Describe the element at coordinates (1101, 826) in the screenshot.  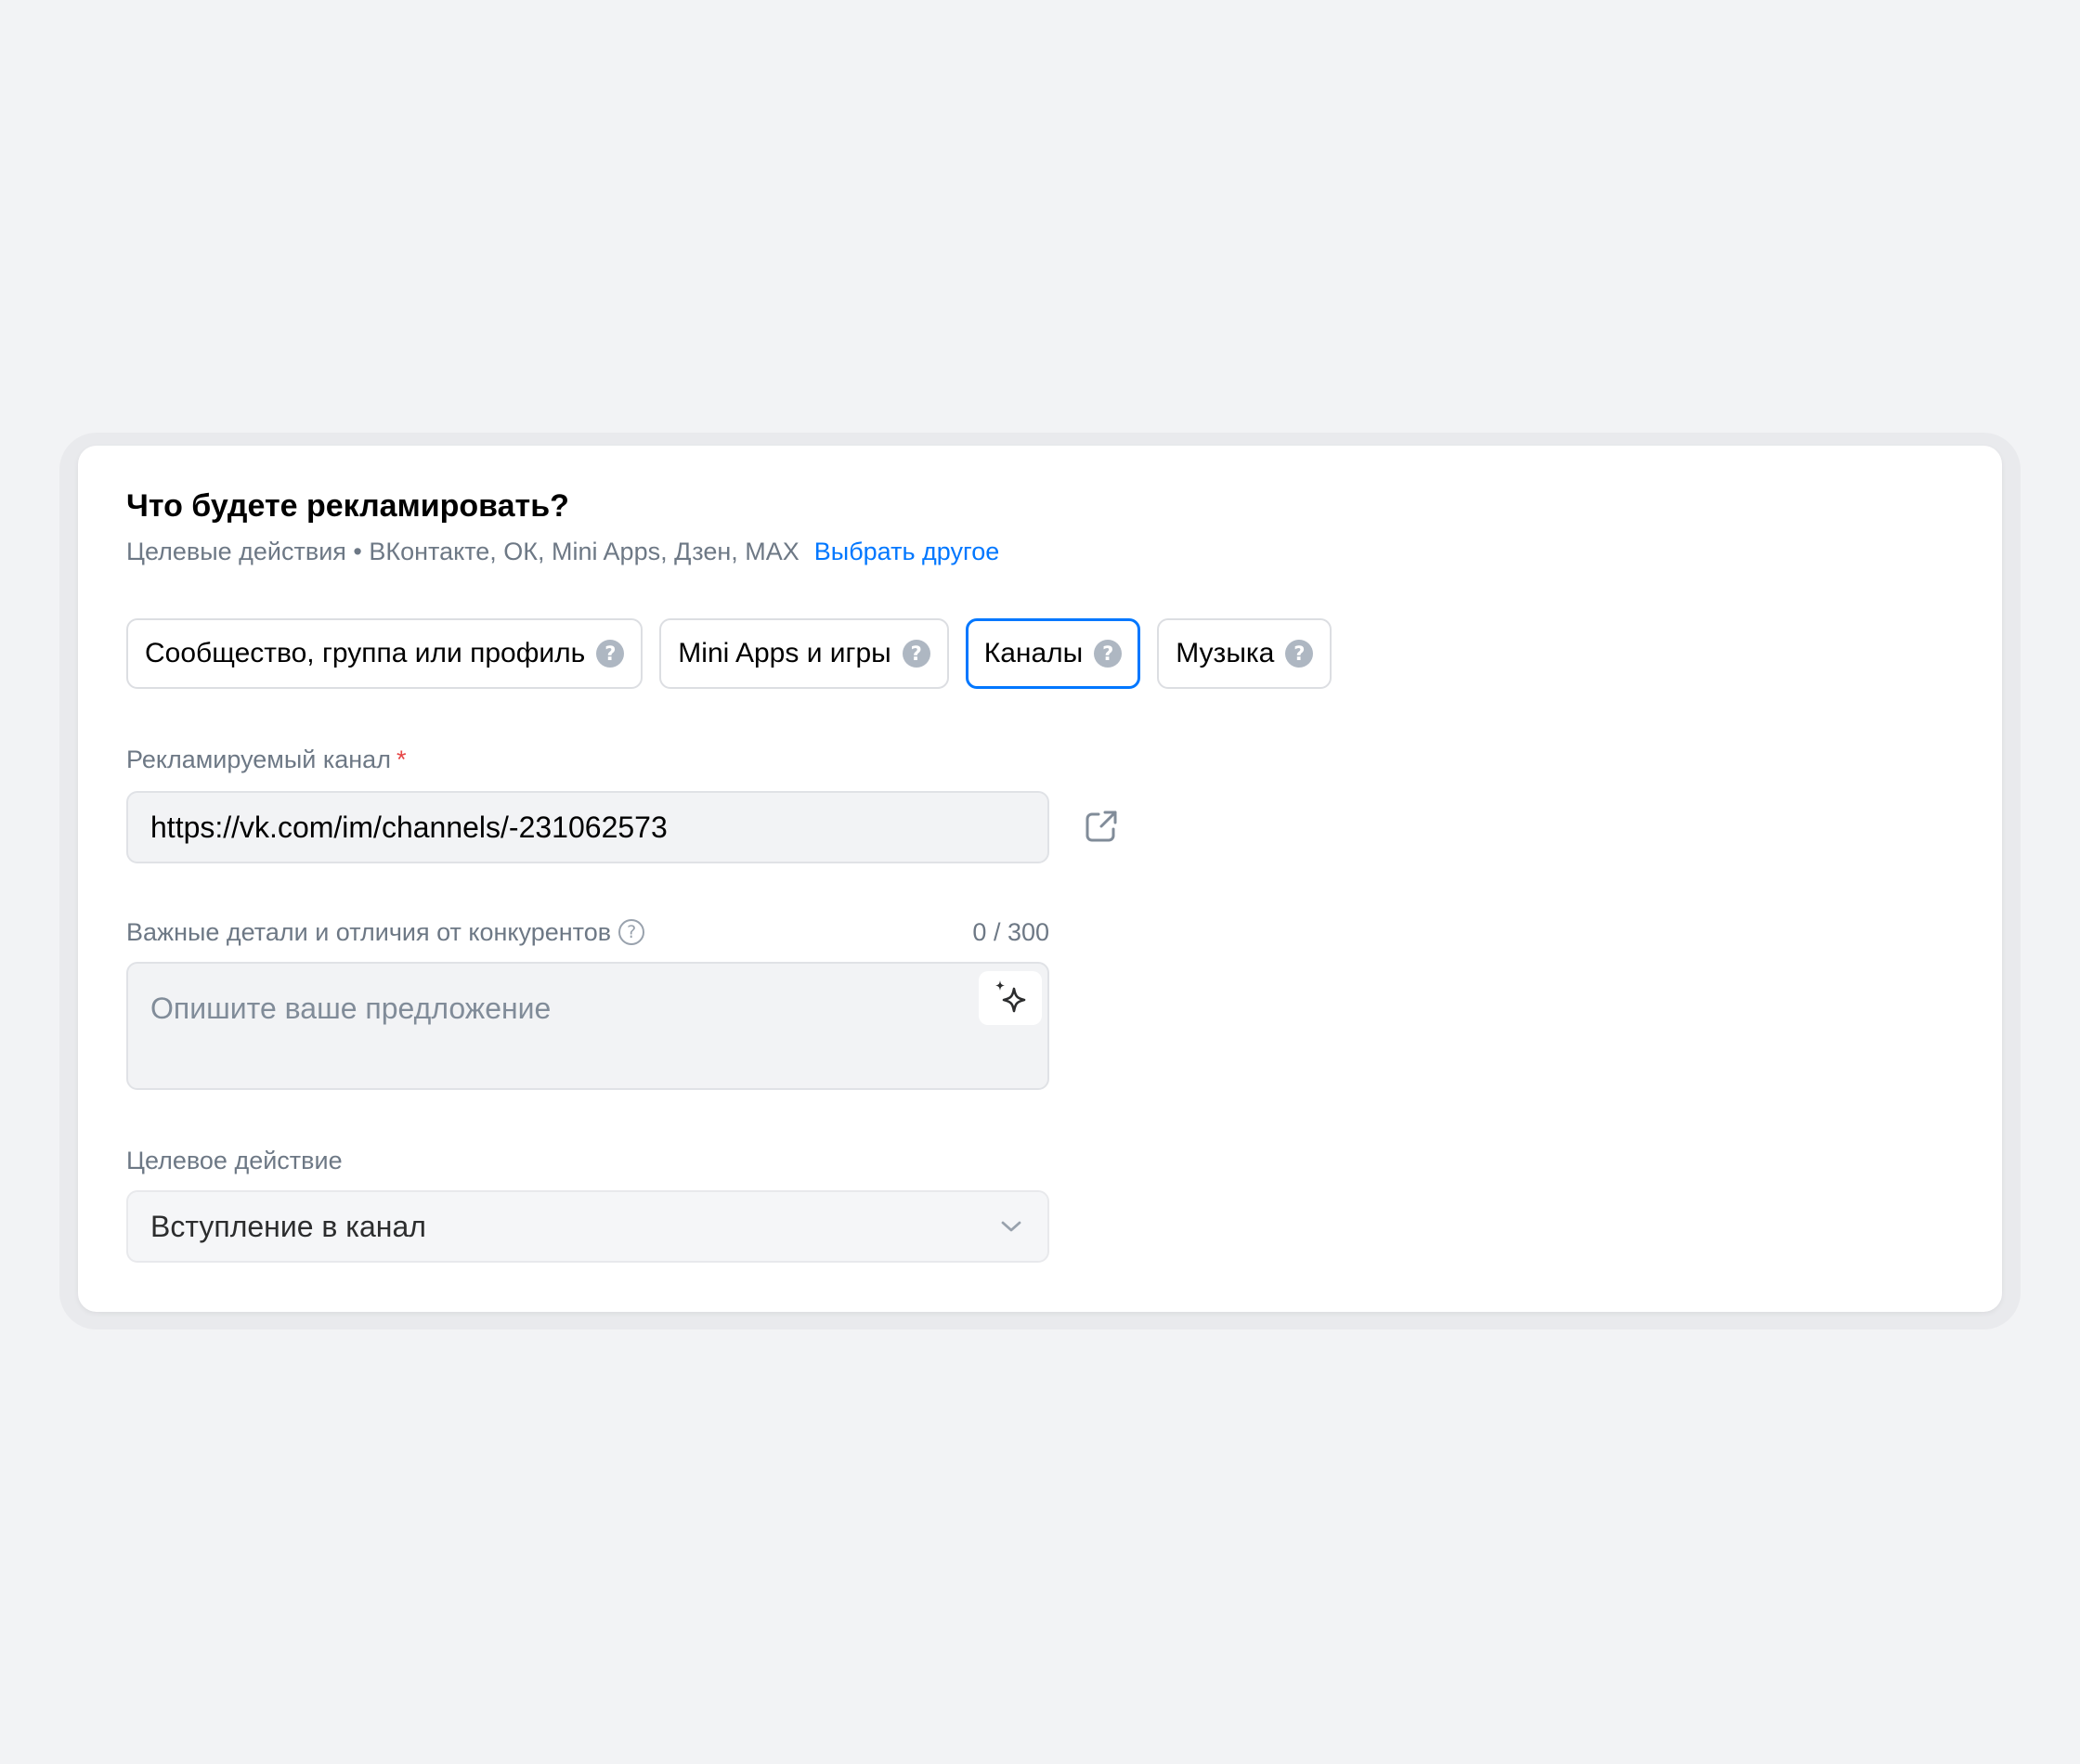
I see `external-link-icon` at that location.